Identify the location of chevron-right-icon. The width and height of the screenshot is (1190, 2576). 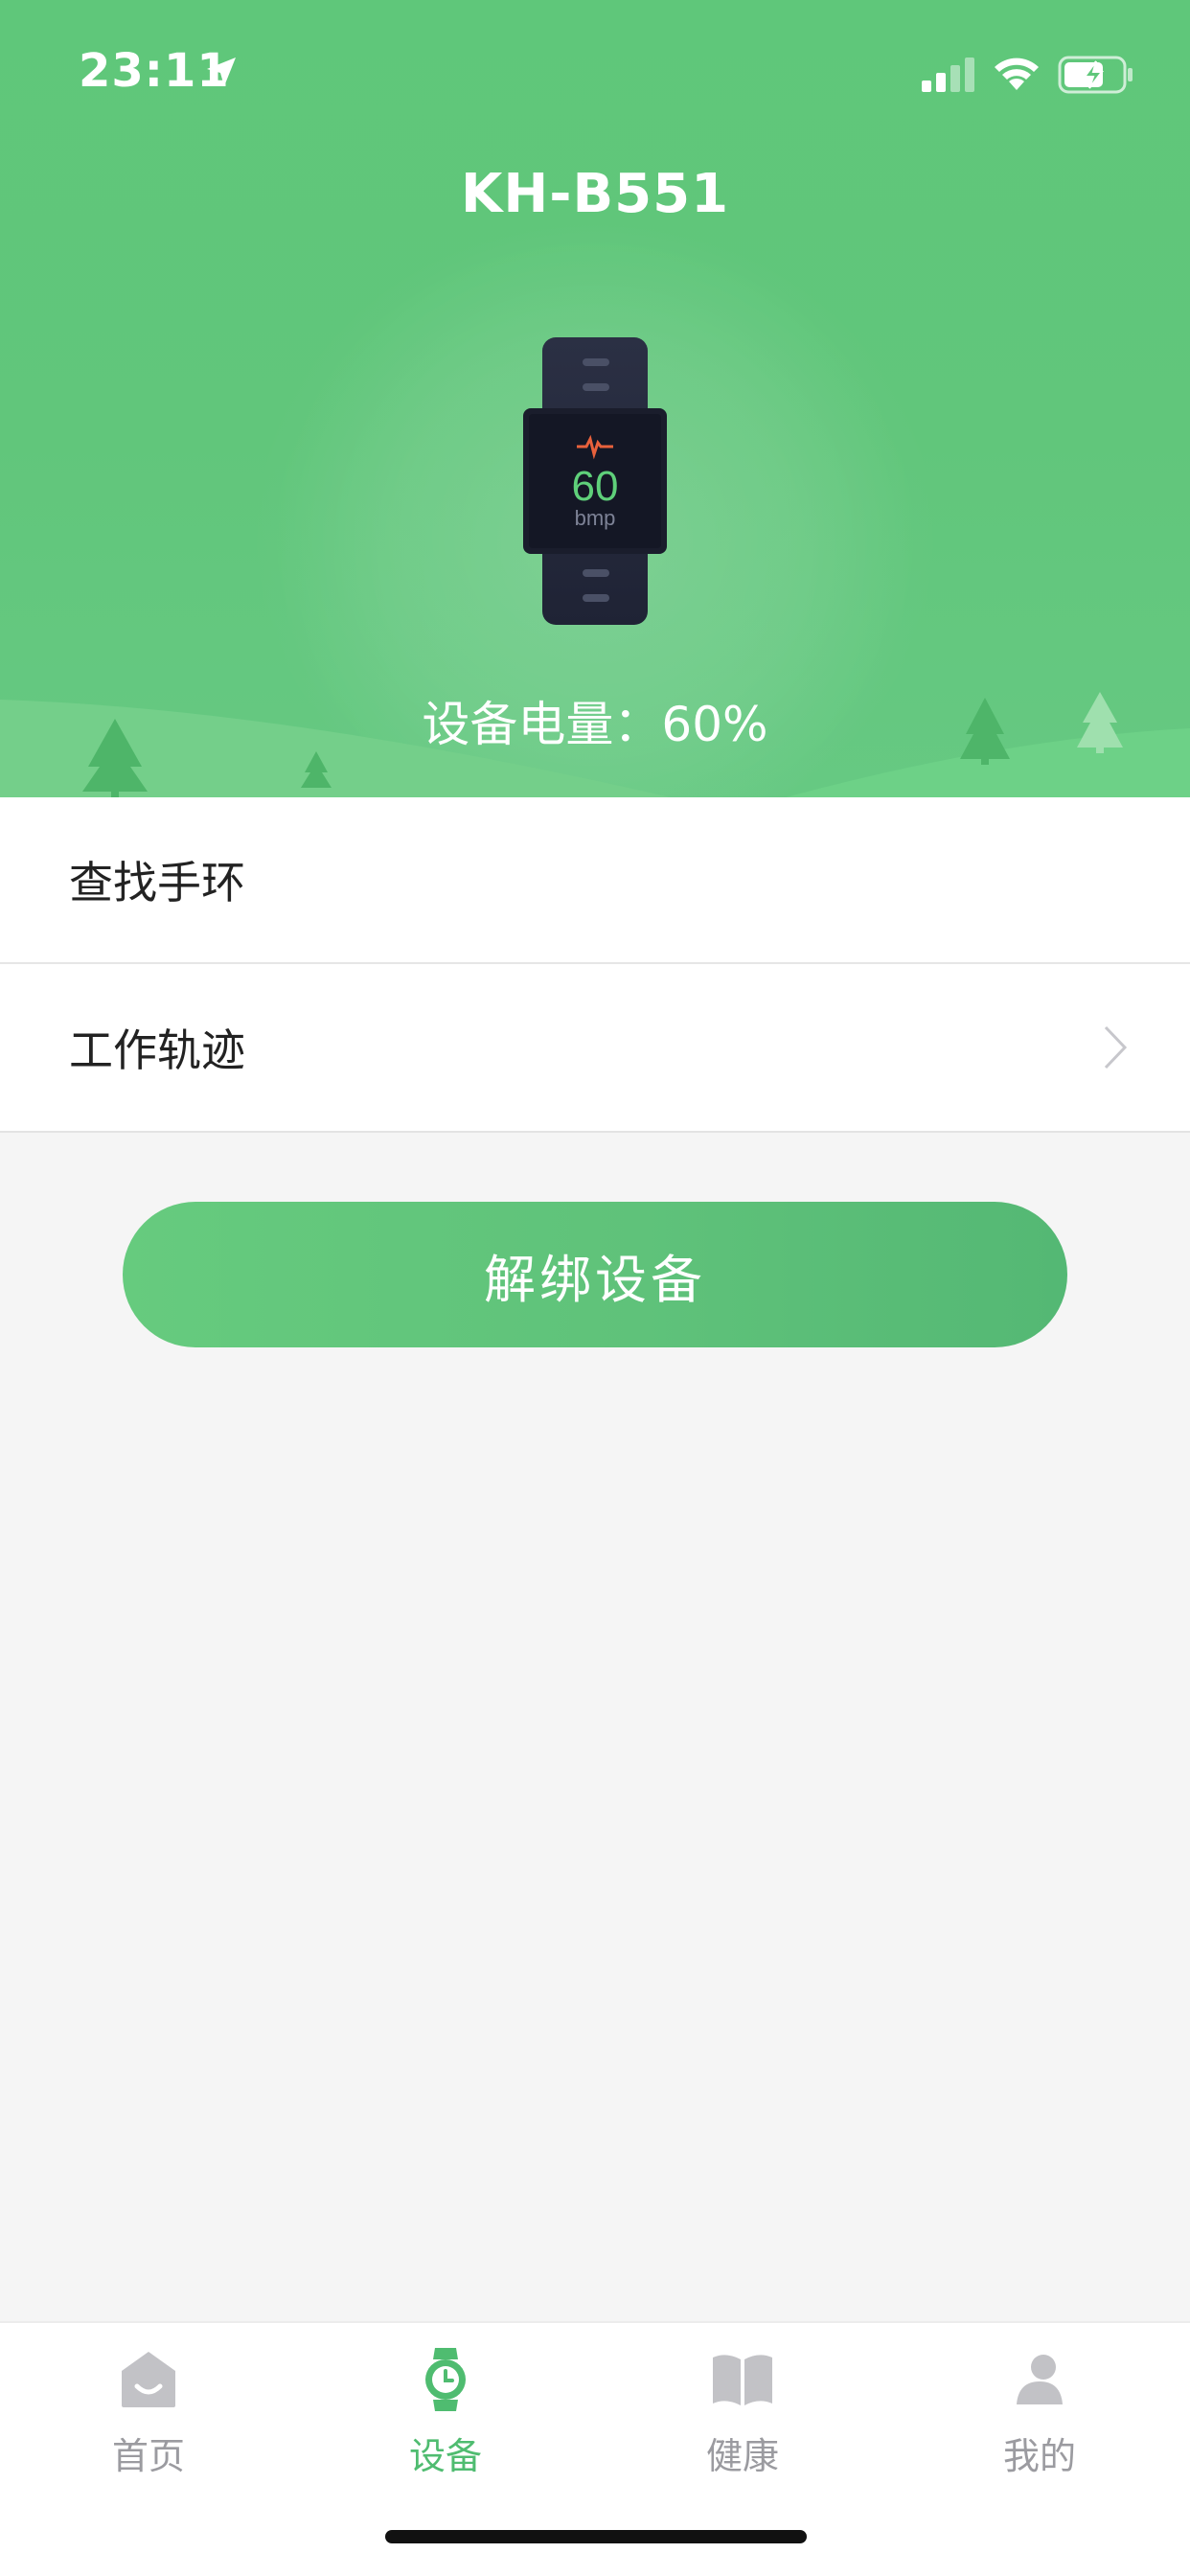
(1116, 1047).